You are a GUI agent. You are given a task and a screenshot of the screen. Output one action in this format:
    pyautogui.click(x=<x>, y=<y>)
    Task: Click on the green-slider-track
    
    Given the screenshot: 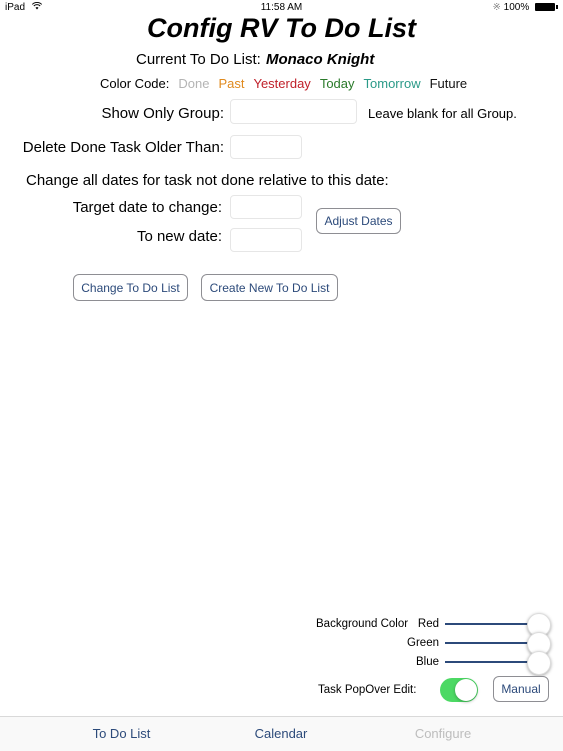 What is the action you would take?
    pyautogui.click(x=492, y=643)
    